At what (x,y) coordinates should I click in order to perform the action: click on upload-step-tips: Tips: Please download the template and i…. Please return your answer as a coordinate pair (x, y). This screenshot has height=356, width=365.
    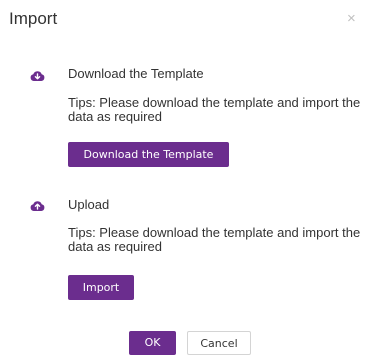
    Looking at the image, I should click on (214, 239).